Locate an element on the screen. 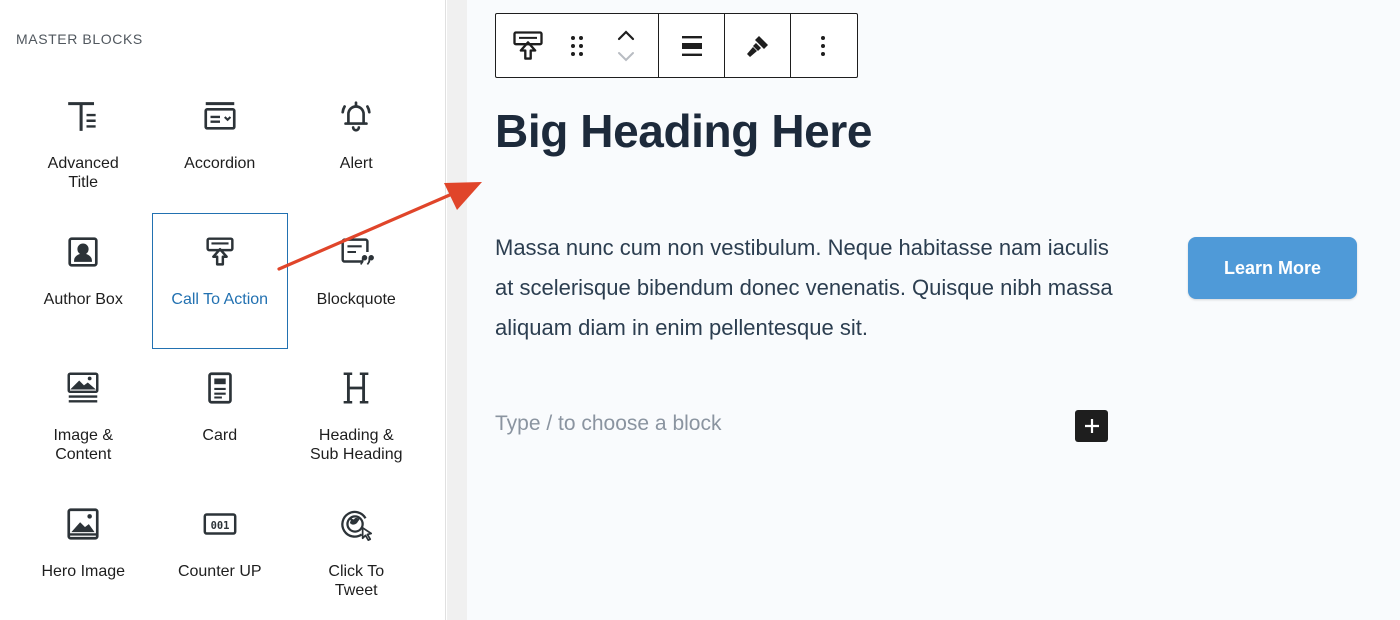  block-toolbar is located at coordinates (676, 45).